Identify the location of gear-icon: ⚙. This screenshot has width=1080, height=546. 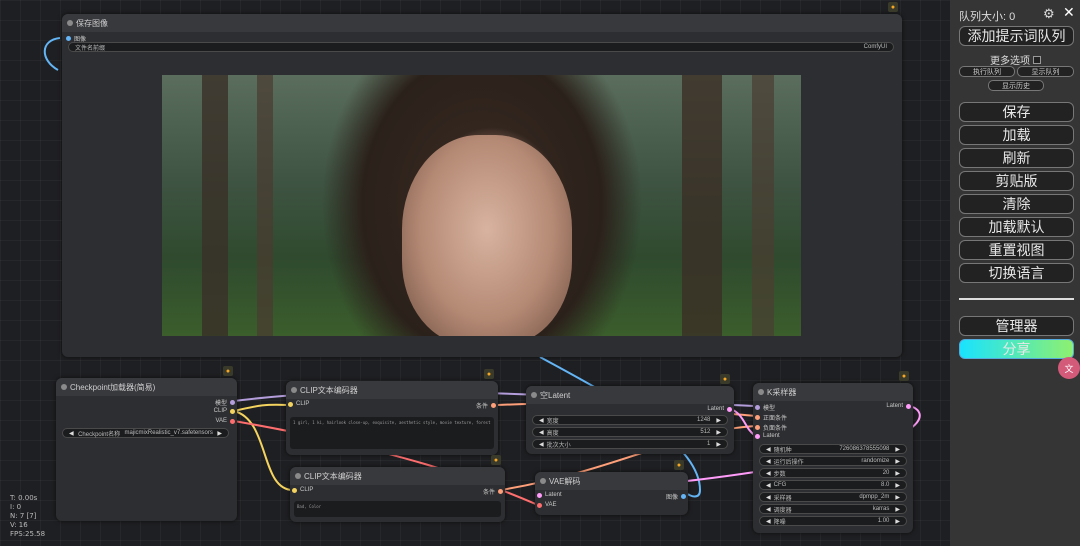
(1049, 14).